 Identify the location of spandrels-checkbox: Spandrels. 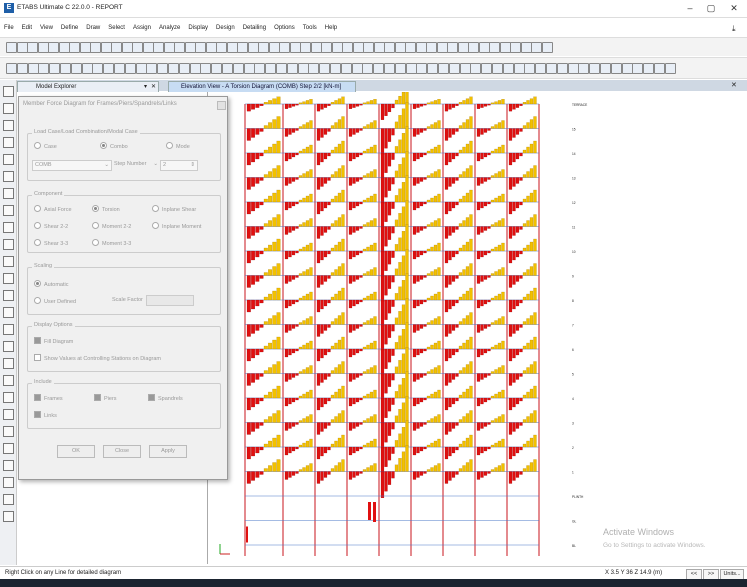
(165, 398).